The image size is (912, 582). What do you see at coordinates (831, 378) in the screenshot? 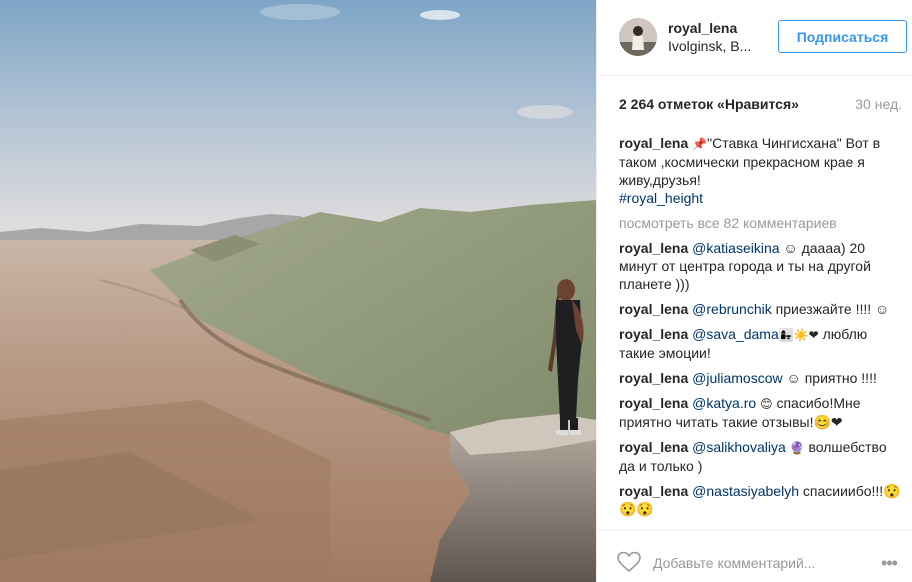
I see `comment-text: ☺ приятно !!!!` at bounding box center [831, 378].